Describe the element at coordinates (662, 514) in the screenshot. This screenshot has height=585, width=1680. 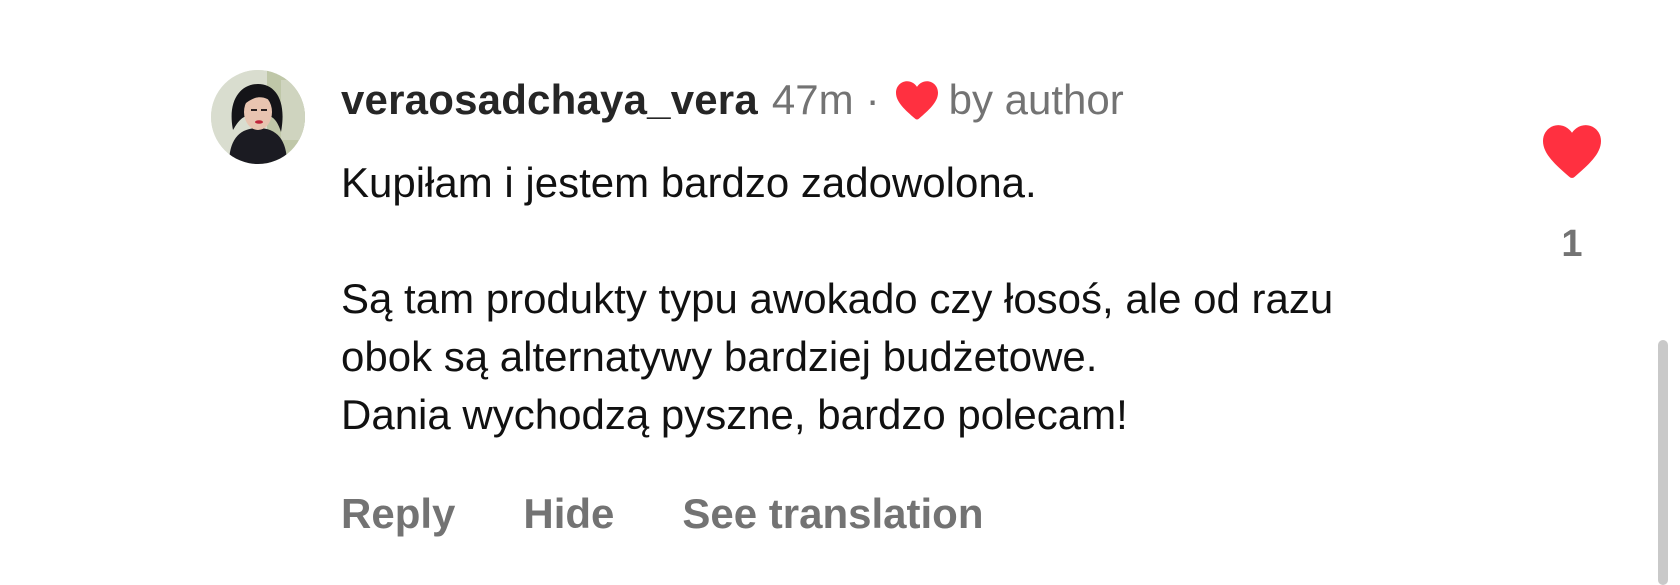
I see `comment-actions: Reply Hide See translation` at that location.